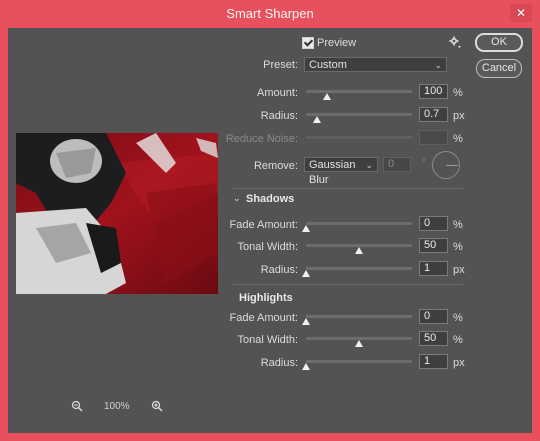  I want to click on highlights-fade-amount-field: 0, so click(433, 316).